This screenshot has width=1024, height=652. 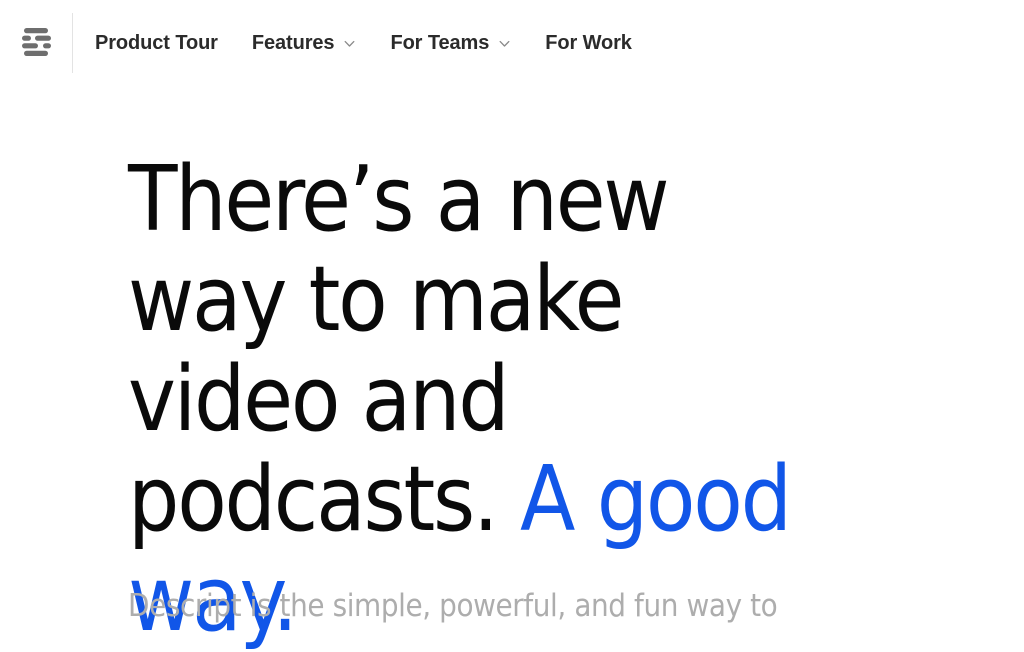 I want to click on nav-item-features: Features, so click(x=304, y=43).